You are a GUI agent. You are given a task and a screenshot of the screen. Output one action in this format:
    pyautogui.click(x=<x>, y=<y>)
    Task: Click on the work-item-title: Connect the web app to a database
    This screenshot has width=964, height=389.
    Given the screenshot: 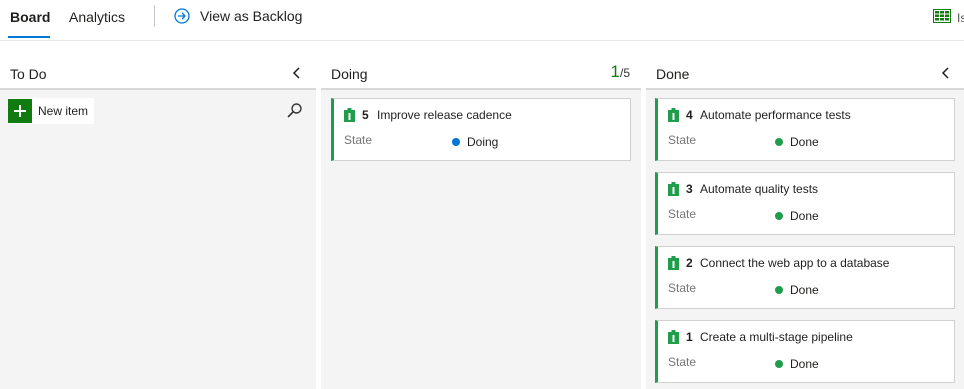 What is the action you would take?
    pyautogui.click(x=794, y=263)
    